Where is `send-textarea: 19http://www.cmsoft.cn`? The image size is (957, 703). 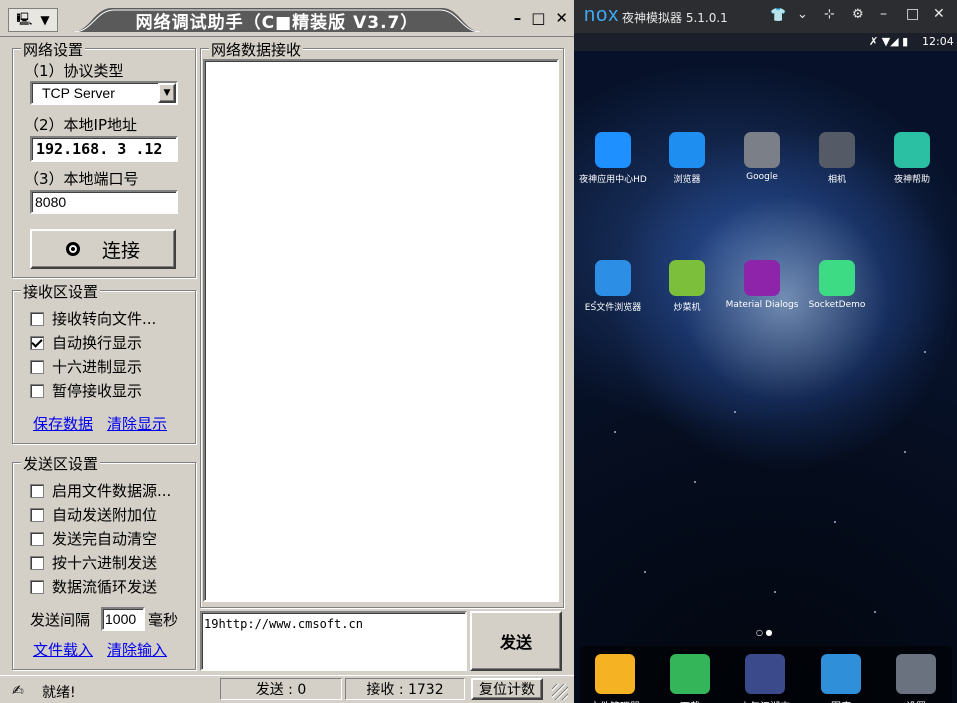 send-textarea: 19http://www.cmsoft.cn is located at coordinates (333, 641).